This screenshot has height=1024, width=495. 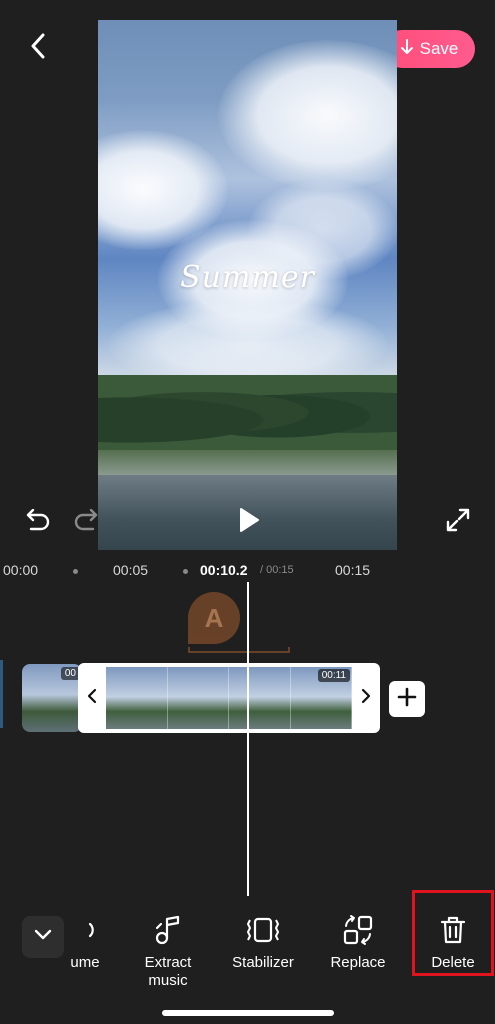 What do you see at coordinates (168, 971) in the screenshot?
I see `tool-label: Extract music` at bounding box center [168, 971].